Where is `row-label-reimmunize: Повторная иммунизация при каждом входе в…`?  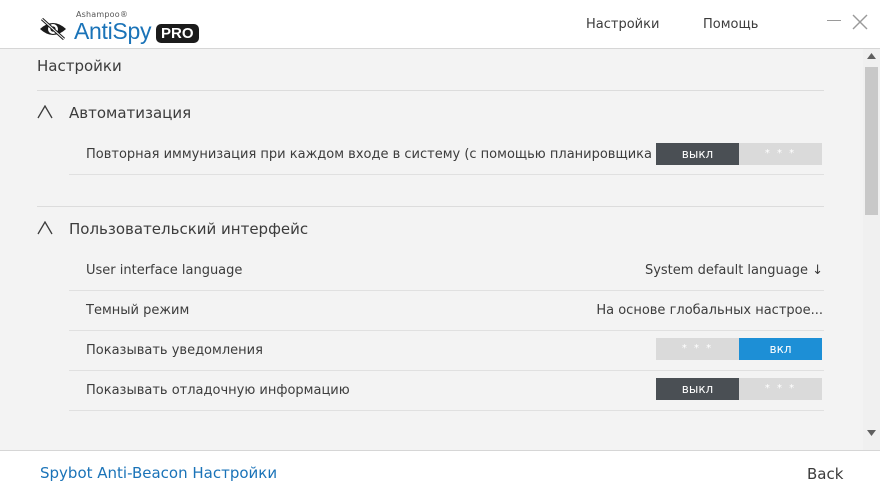
row-label-reimmunize: Повторная иммунизация при каждом входе в… is located at coordinates (393, 154).